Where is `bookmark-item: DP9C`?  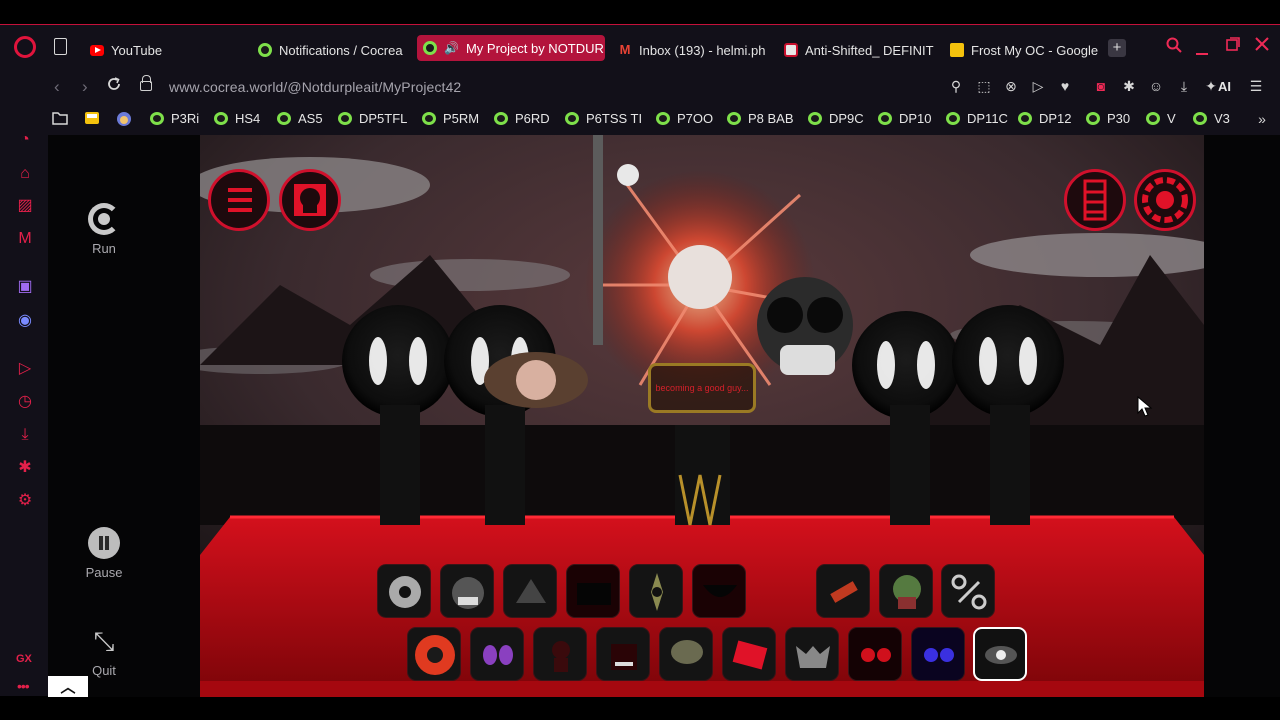 bookmark-item: DP9C is located at coordinates (836, 118).